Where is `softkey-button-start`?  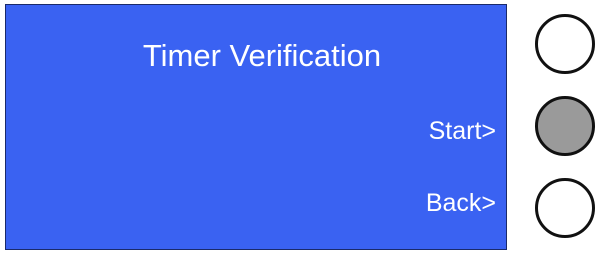 softkey-button-start is located at coordinates (565, 126).